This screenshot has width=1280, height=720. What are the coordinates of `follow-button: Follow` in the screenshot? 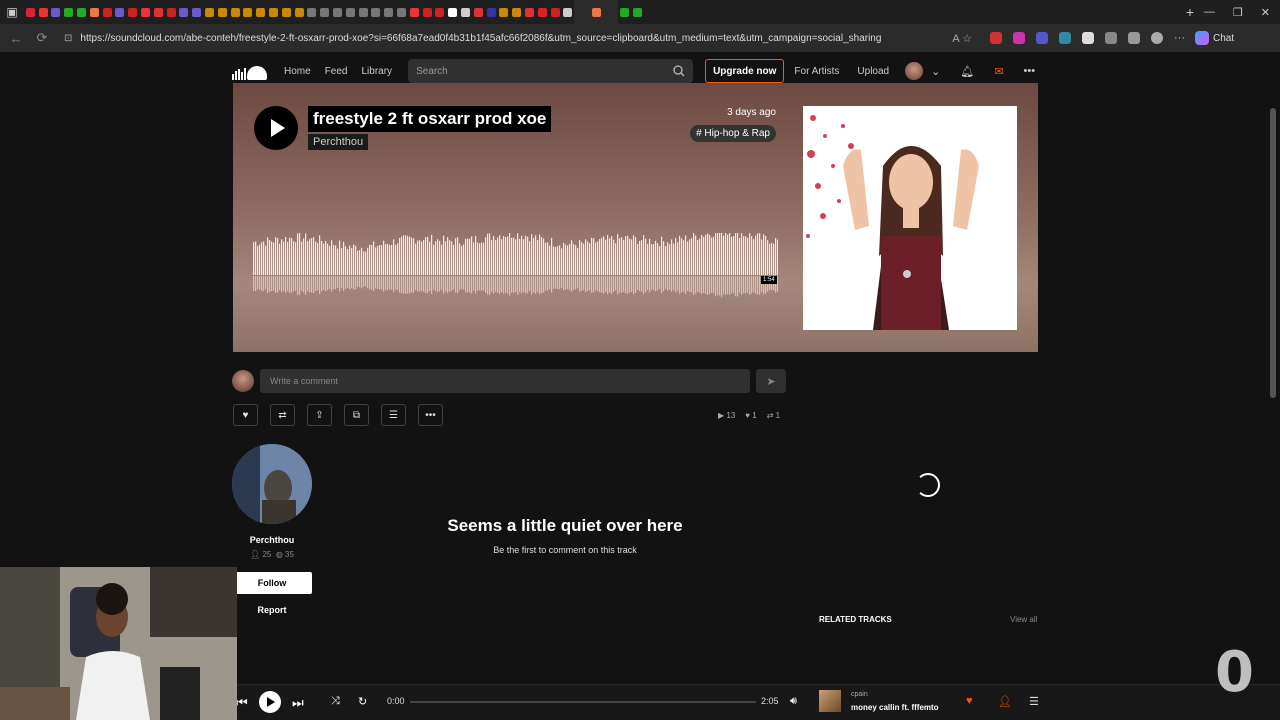 It's located at (272, 583).